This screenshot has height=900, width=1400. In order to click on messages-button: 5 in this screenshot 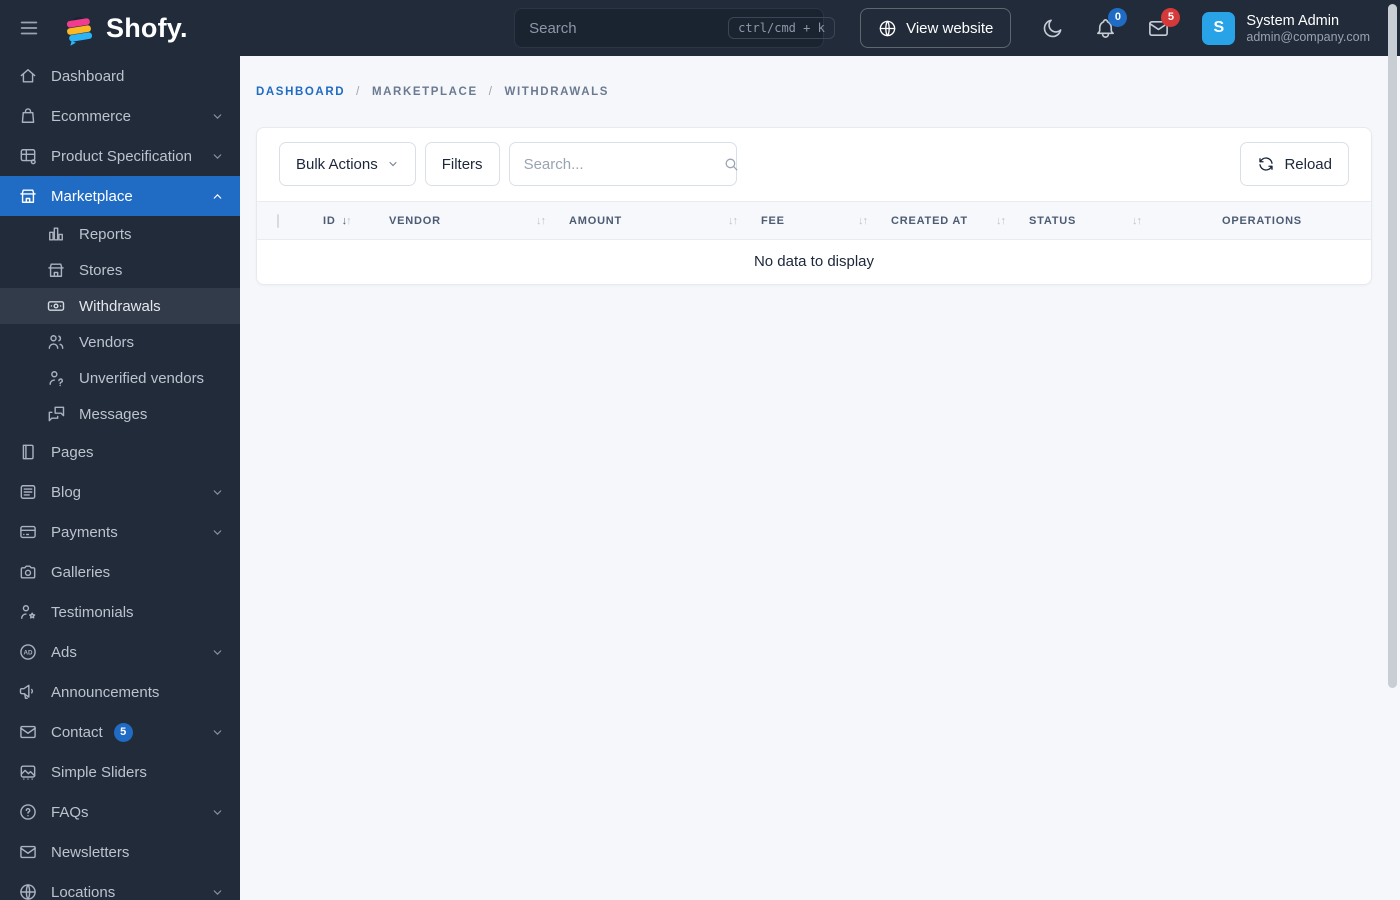, I will do `click(1164, 23)`.